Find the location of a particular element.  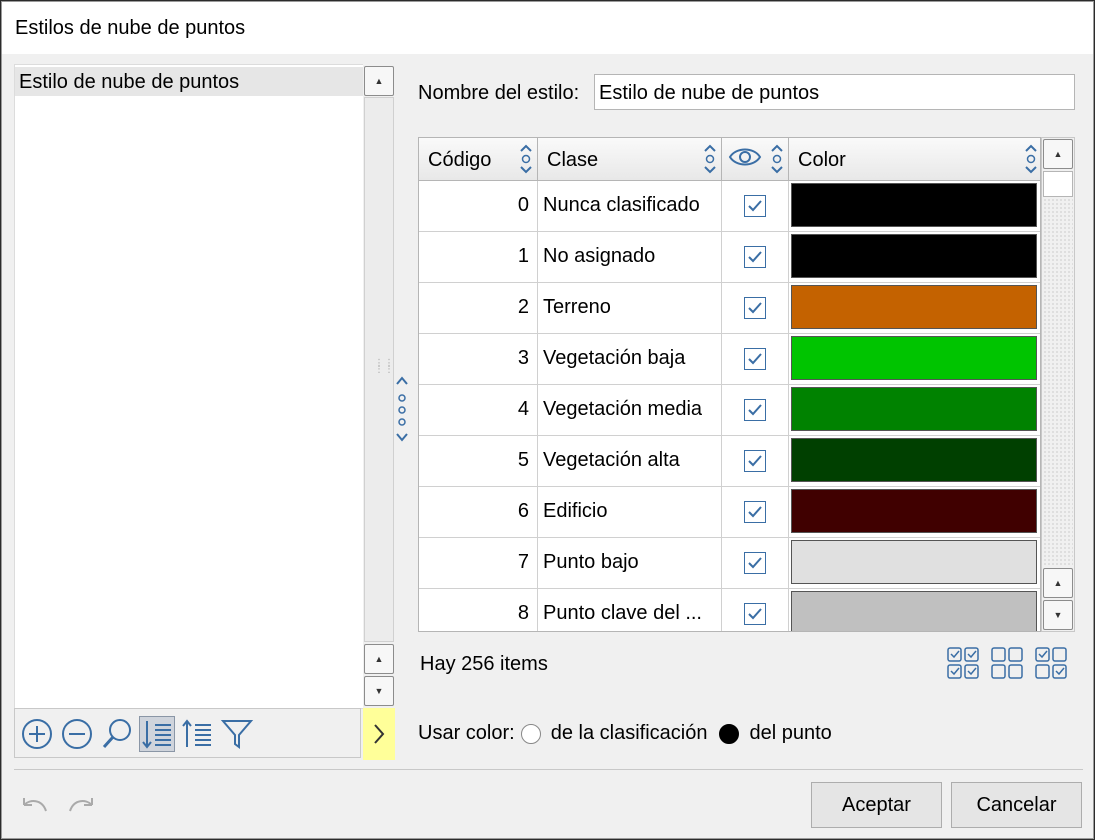

table-row: 4 Vegetación media is located at coordinates (729, 410).